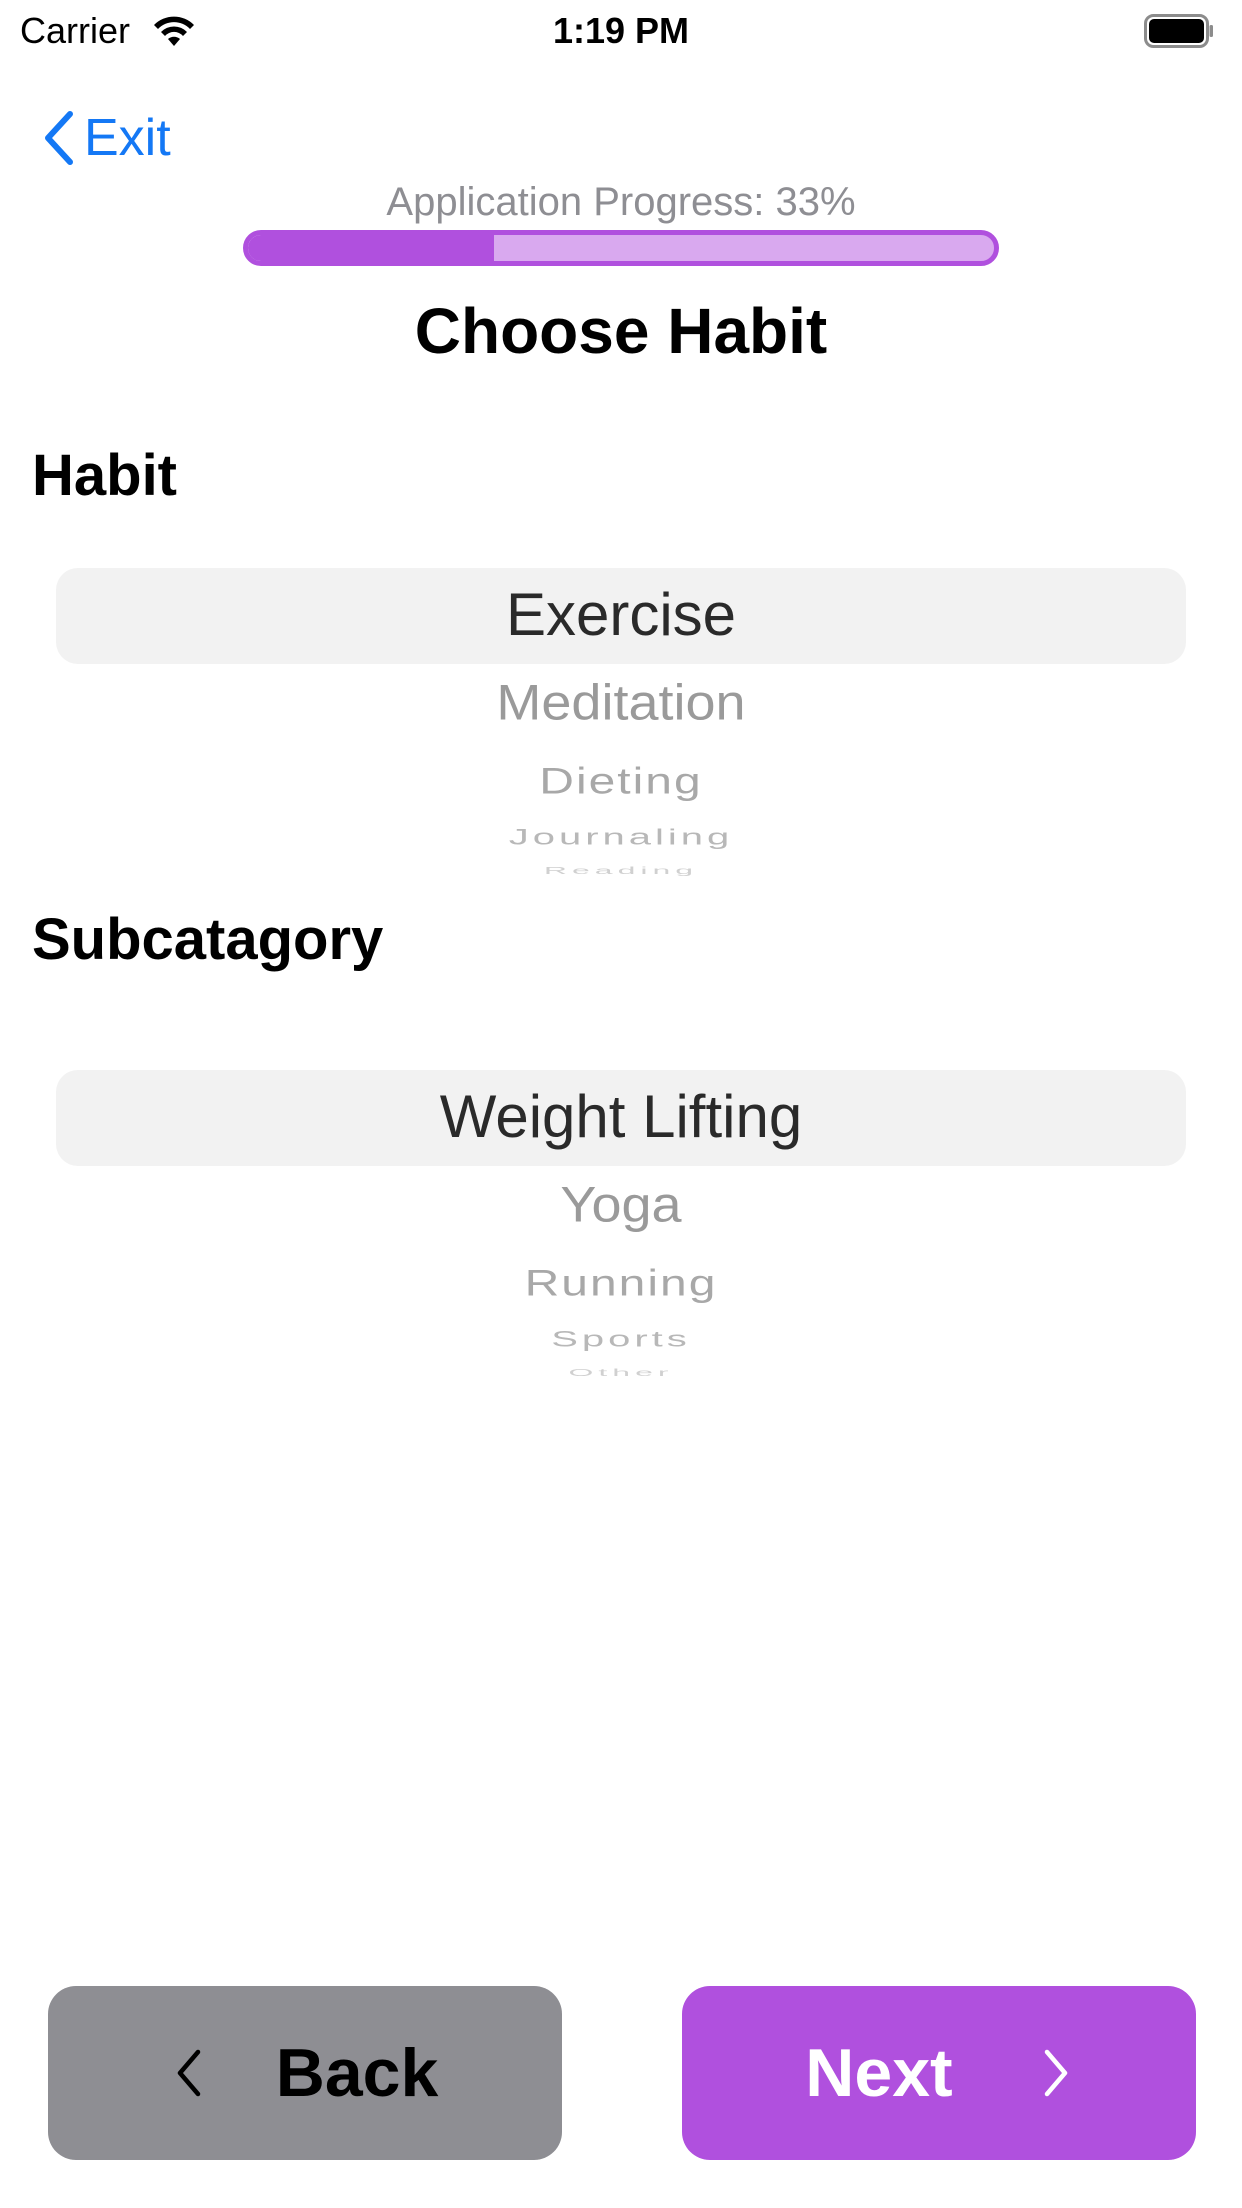 This screenshot has height=2208, width=1242. Describe the element at coordinates (621, 331) in the screenshot. I see `page-title: Choose Habit` at that location.